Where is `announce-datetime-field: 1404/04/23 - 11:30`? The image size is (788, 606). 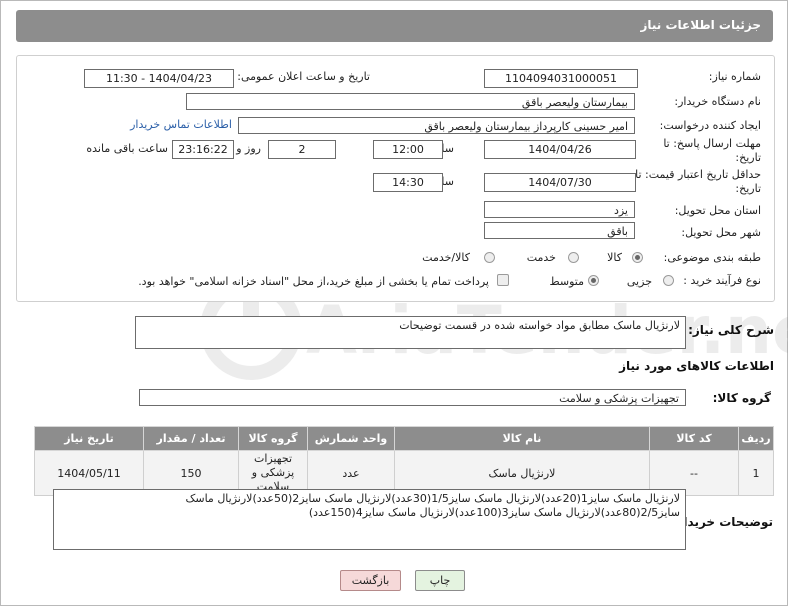 announce-datetime-field: 1404/04/23 - 11:30 is located at coordinates (159, 78).